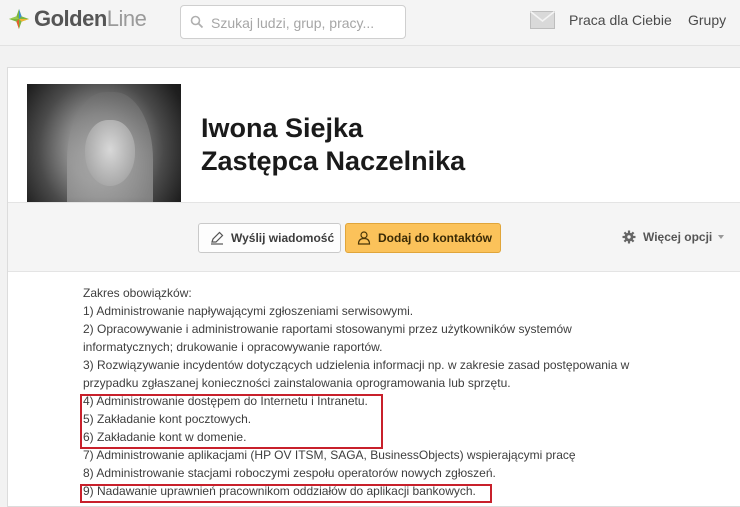 The height and width of the screenshot is (507, 740). I want to click on search-box, so click(293, 22).